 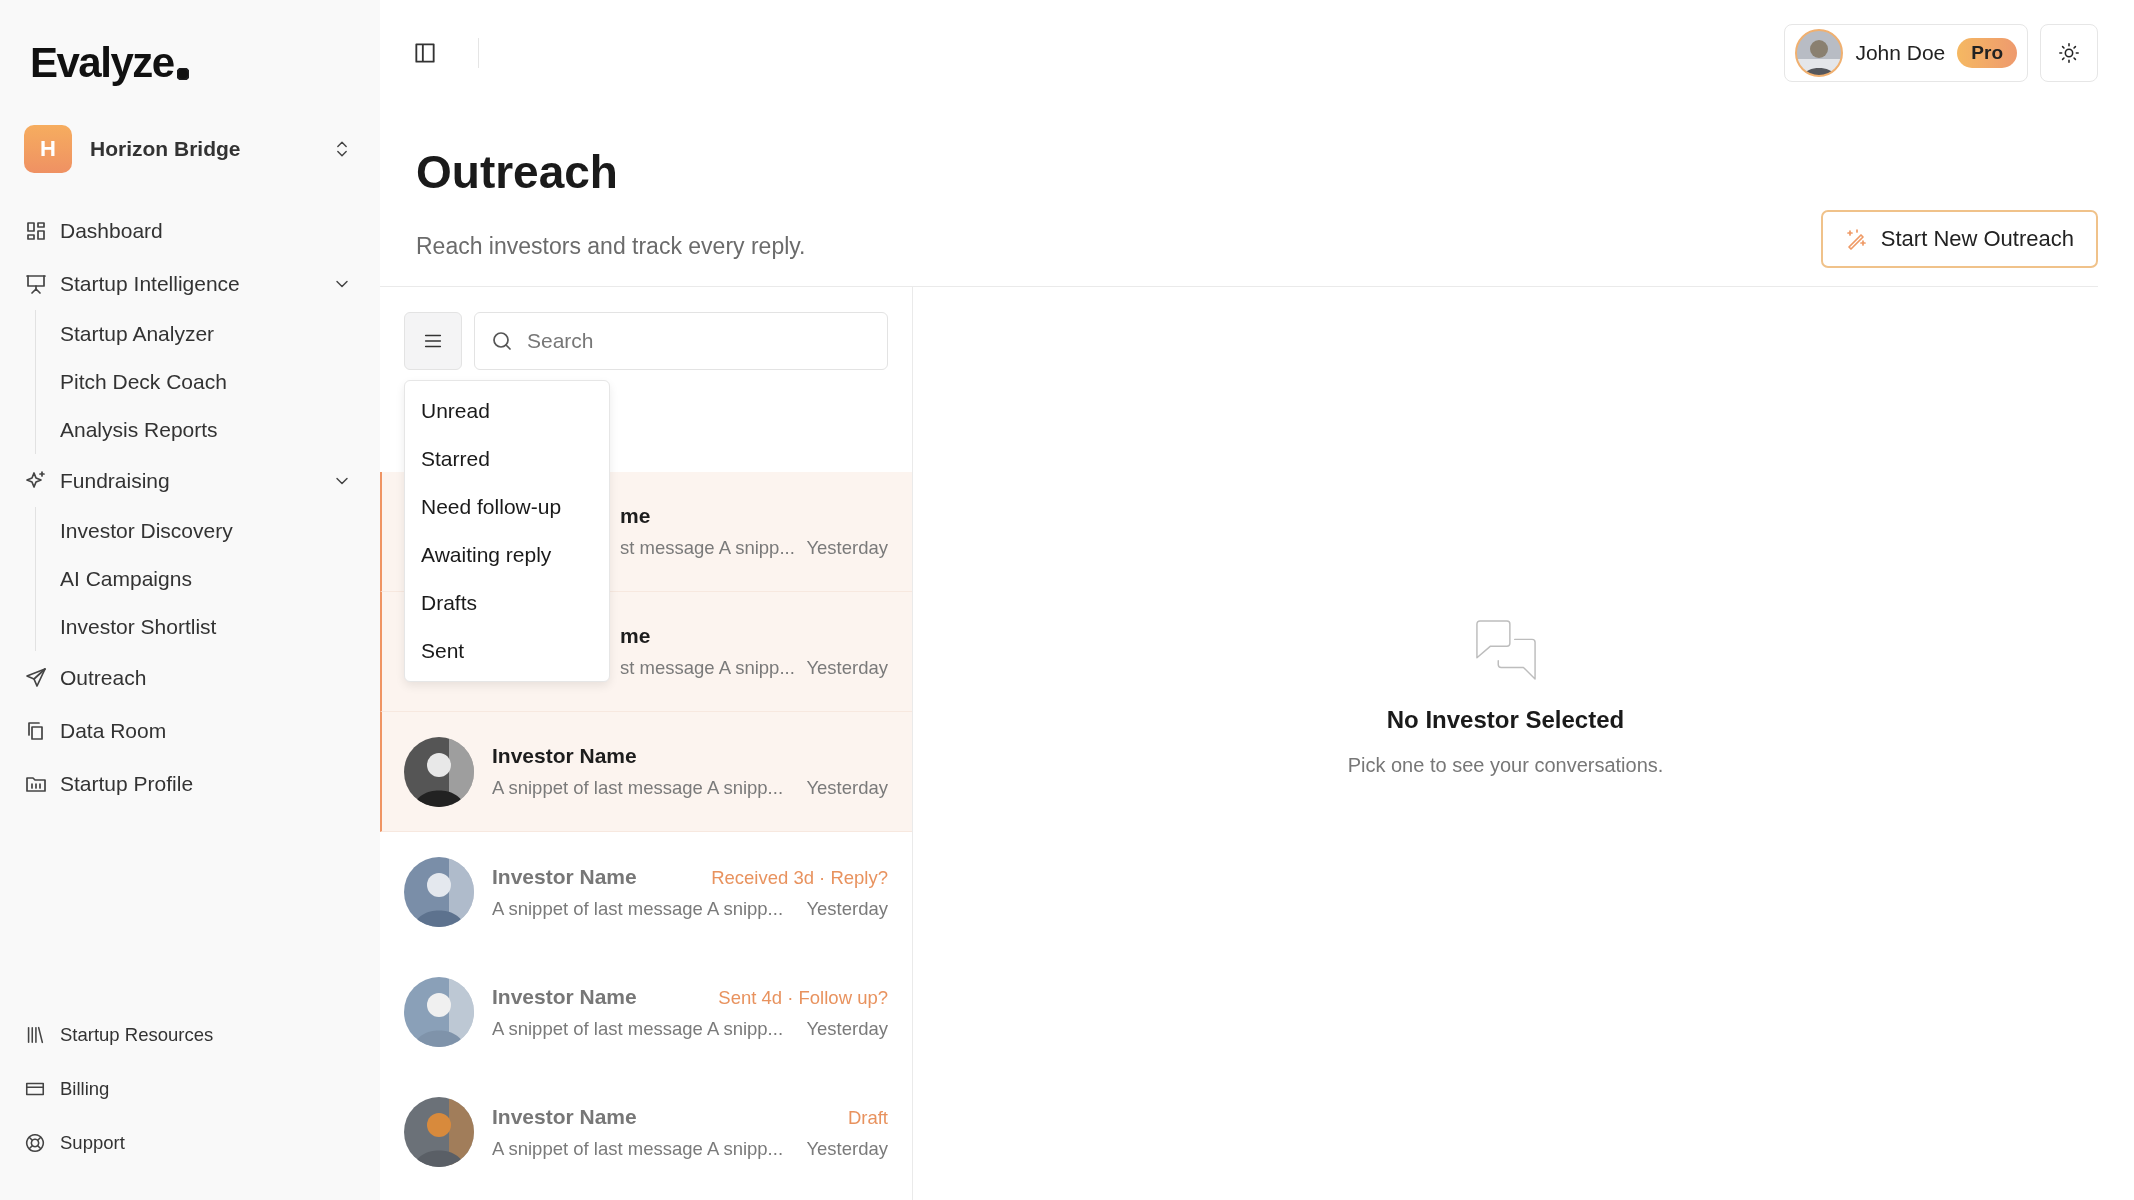 What do you see at coordinates (507, 555) in the screenshot?
I see `filter-option: Awaiting reply` at bounding box center [507, 555].